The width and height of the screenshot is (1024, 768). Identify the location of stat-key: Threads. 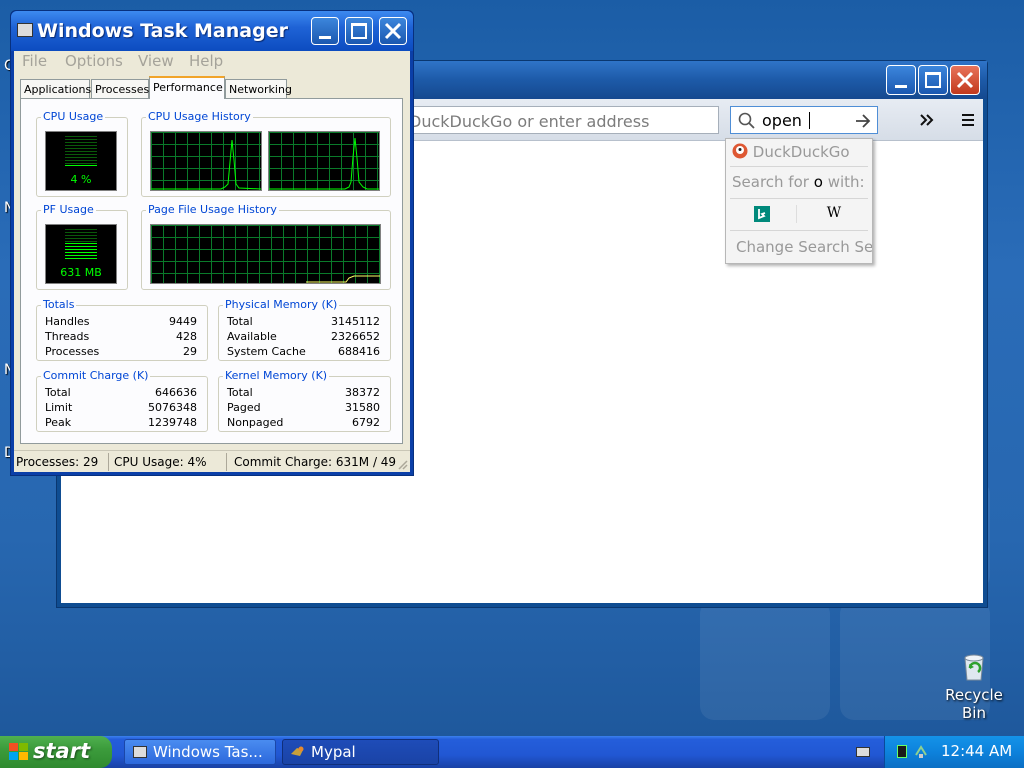
(67, 336).